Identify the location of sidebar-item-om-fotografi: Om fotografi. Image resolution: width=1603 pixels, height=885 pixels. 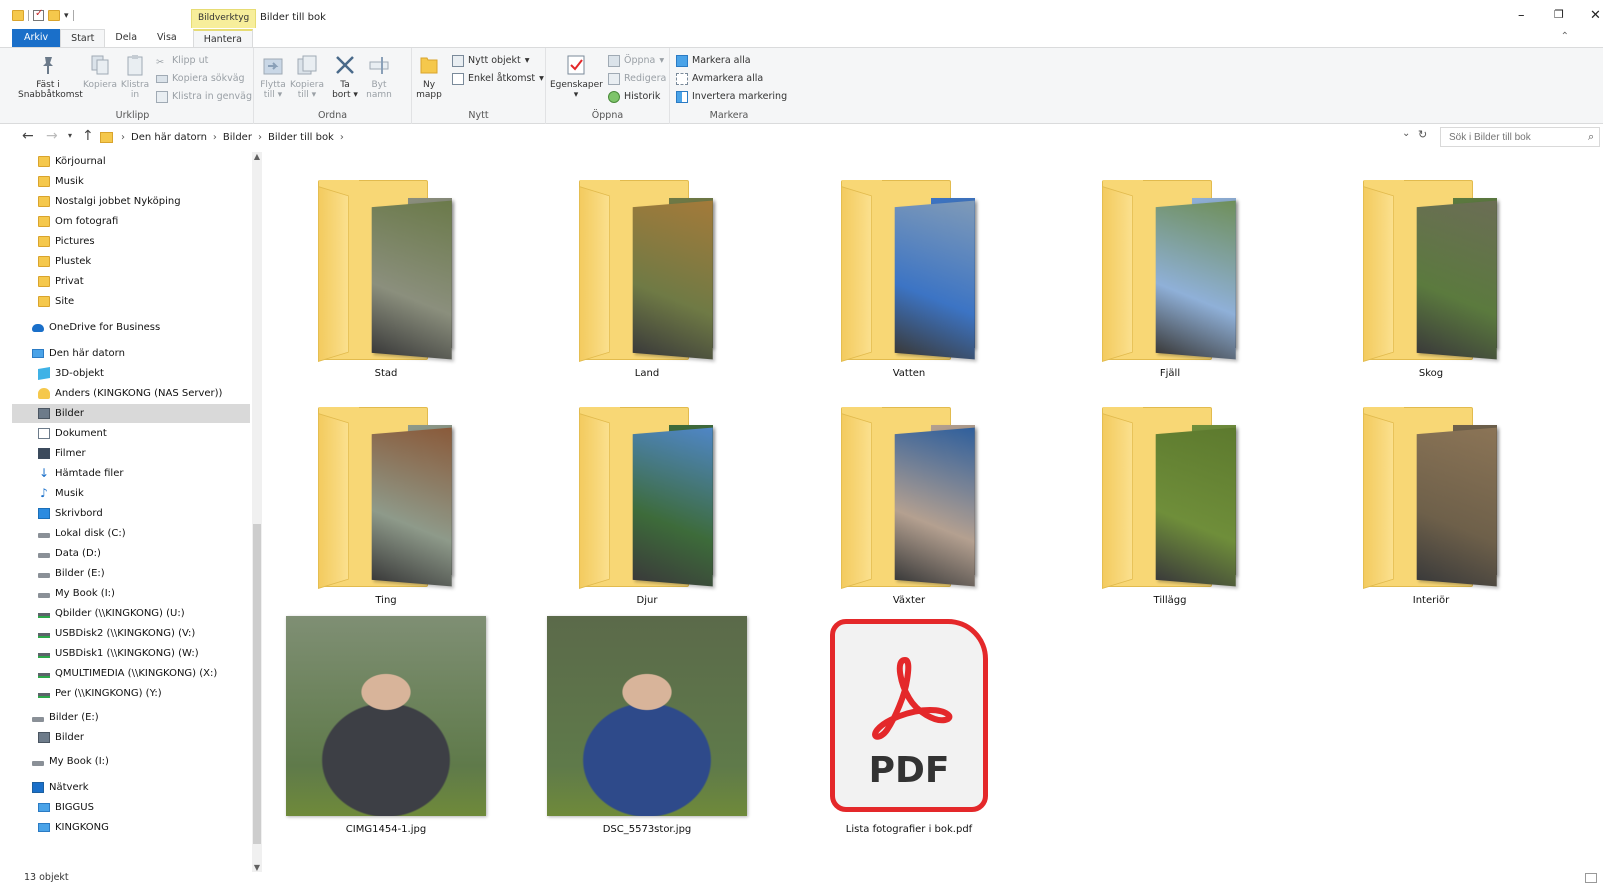
(131, 221).